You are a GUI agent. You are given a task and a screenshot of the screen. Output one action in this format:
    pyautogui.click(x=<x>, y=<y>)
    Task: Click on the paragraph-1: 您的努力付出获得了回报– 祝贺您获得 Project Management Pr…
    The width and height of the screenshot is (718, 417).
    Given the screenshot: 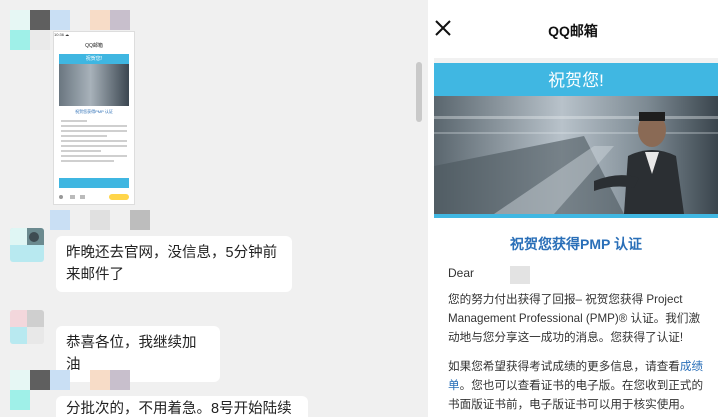 What is the action you would take?
    pyautogui.click(x=574, y=318)
    